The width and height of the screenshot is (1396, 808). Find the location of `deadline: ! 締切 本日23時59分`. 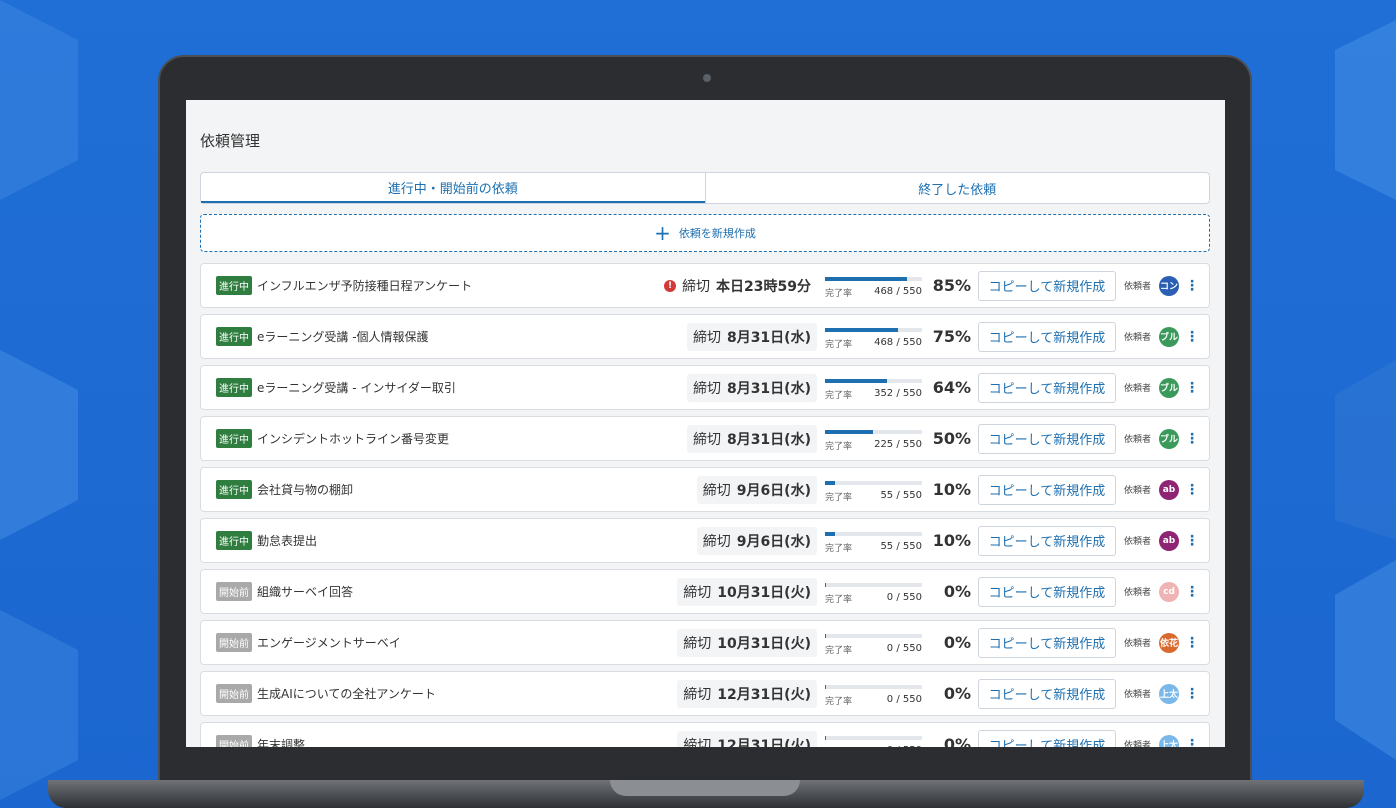

deadline: ! 締切 本日23時59分 is located at coordinates (737, 286).